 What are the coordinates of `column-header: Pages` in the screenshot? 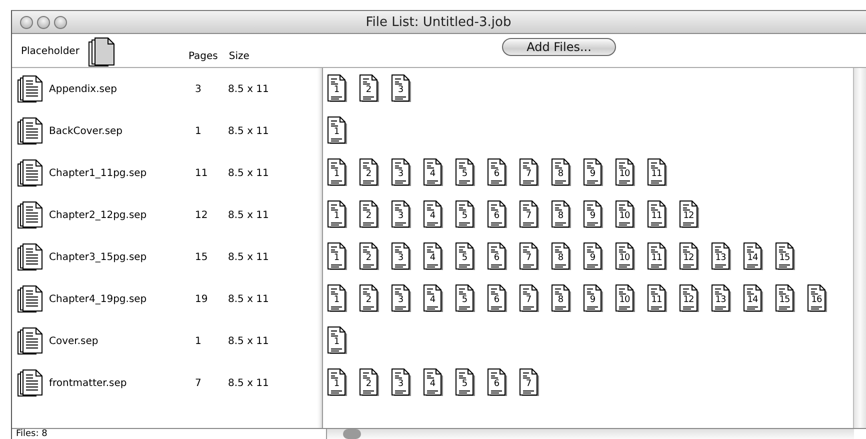 It's located at (203, 56).